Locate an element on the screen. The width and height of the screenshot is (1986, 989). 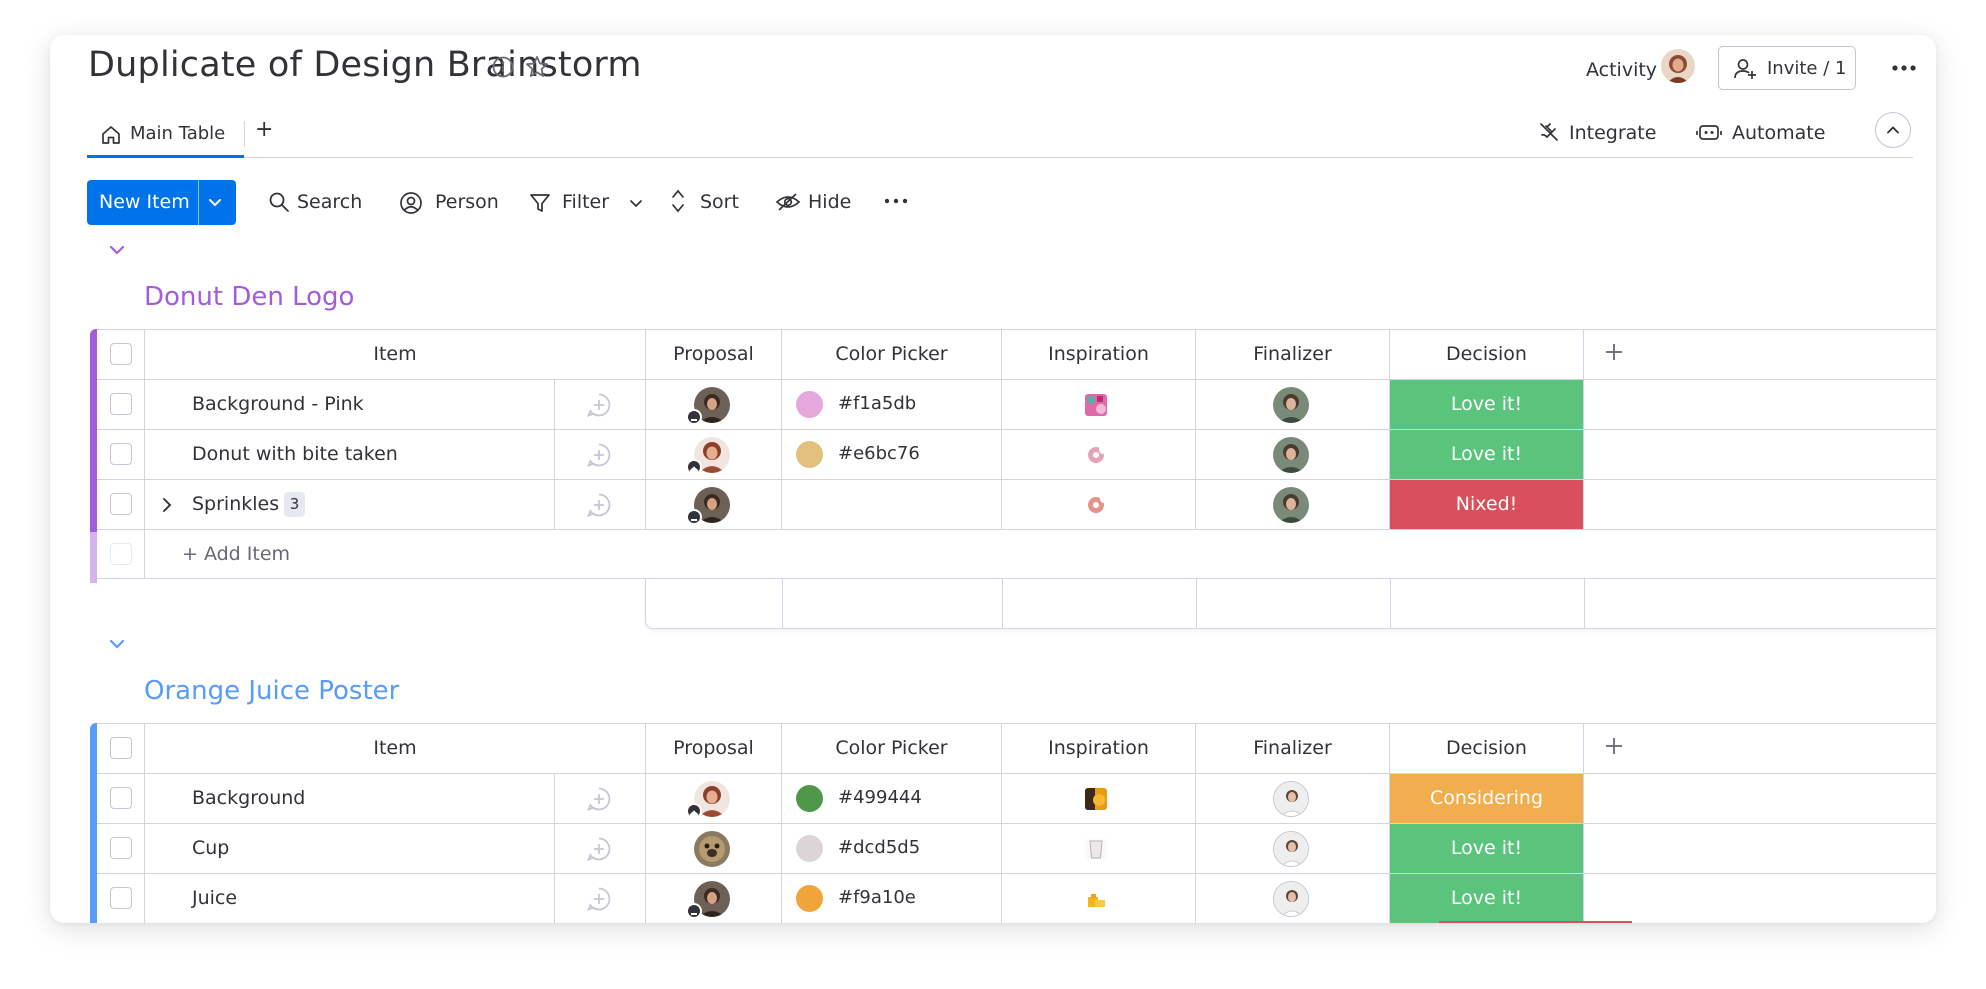
add-item-input: + Add Item is located at coordinates (236, 554).